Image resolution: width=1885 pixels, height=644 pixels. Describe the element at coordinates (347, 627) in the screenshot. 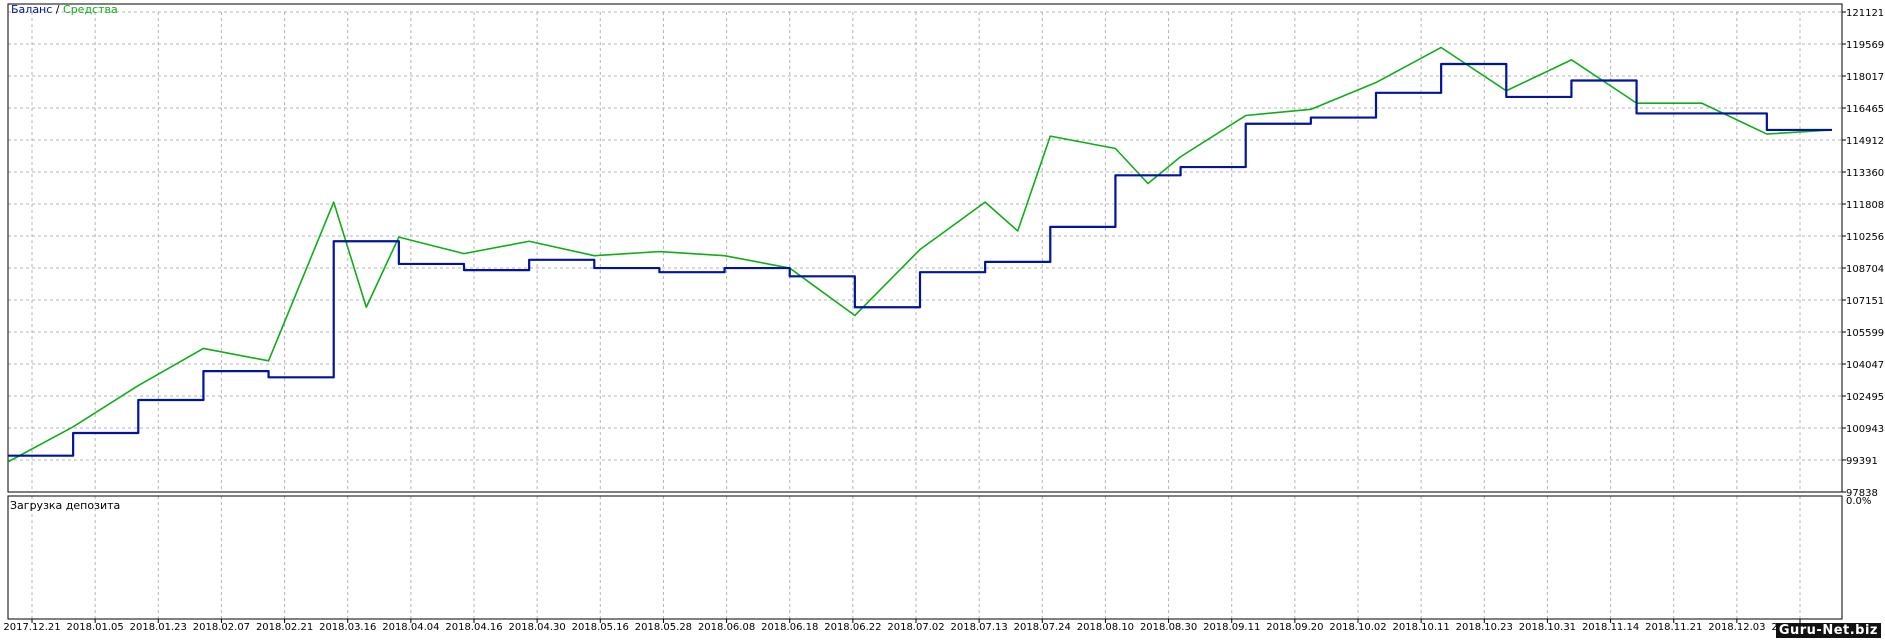

I see `x-tick-label: 2018.03.16` at that location.